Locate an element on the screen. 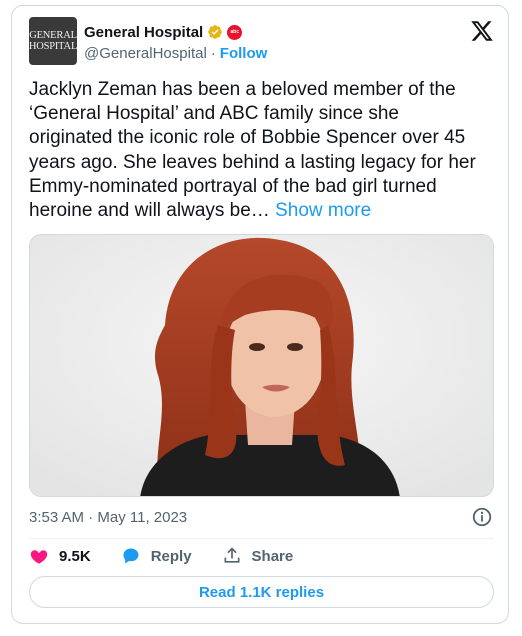  abc-logo-icon: abc is located at coordinates (235, 32).